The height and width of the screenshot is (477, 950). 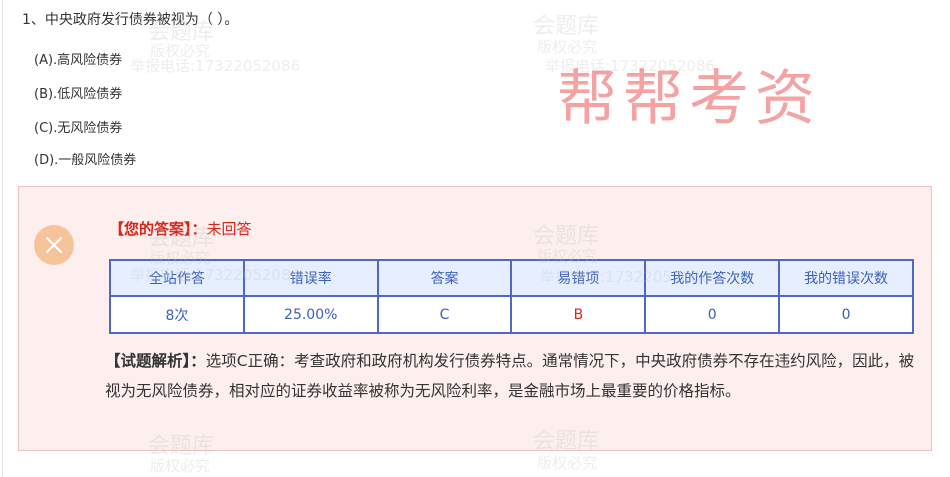 What do you see at coordinates (130, 20) in the screenshot?
I see `question-stem: 1、中央政府发行债券被视为（ ）。` at bounding box center [130, 20].